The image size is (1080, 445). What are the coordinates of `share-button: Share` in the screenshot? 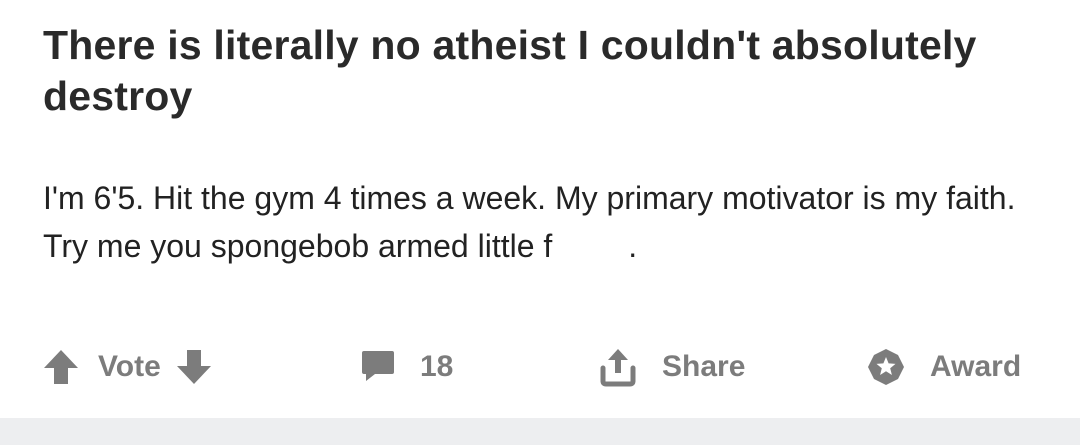 It's located at (671, 367).